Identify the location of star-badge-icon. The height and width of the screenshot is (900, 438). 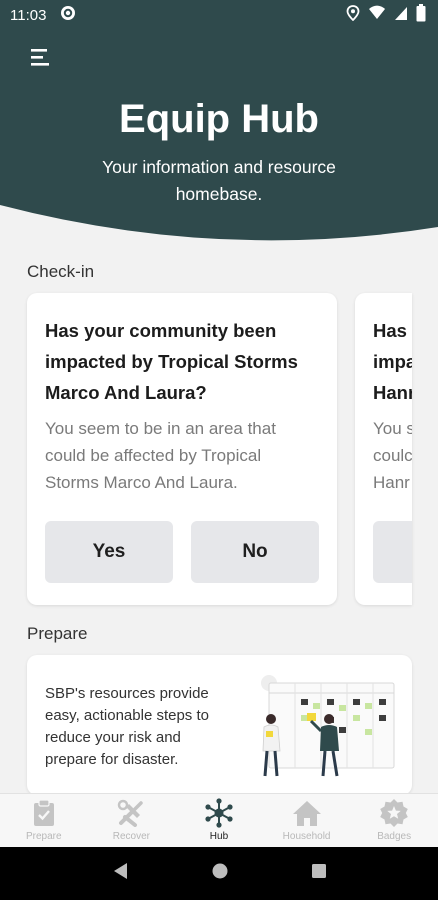
(394, 813).